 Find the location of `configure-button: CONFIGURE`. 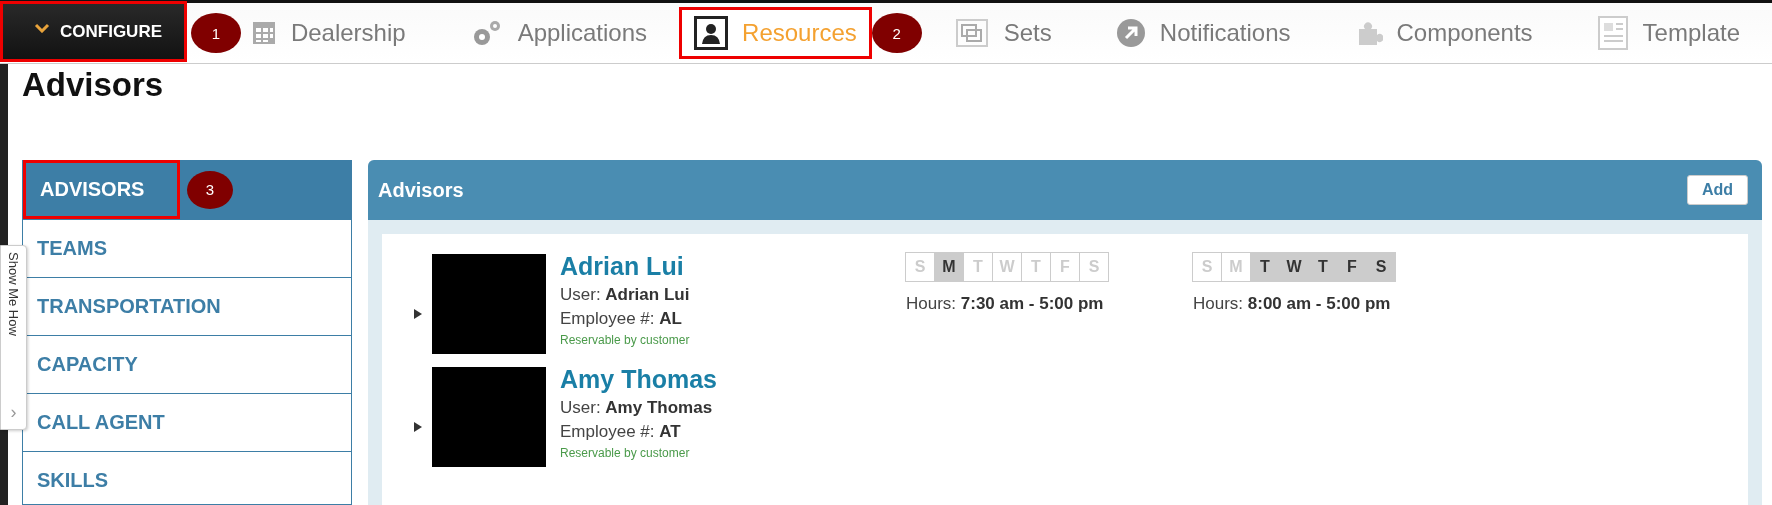

configure-button: CONFIGURE is located at coordinates (93, 31).